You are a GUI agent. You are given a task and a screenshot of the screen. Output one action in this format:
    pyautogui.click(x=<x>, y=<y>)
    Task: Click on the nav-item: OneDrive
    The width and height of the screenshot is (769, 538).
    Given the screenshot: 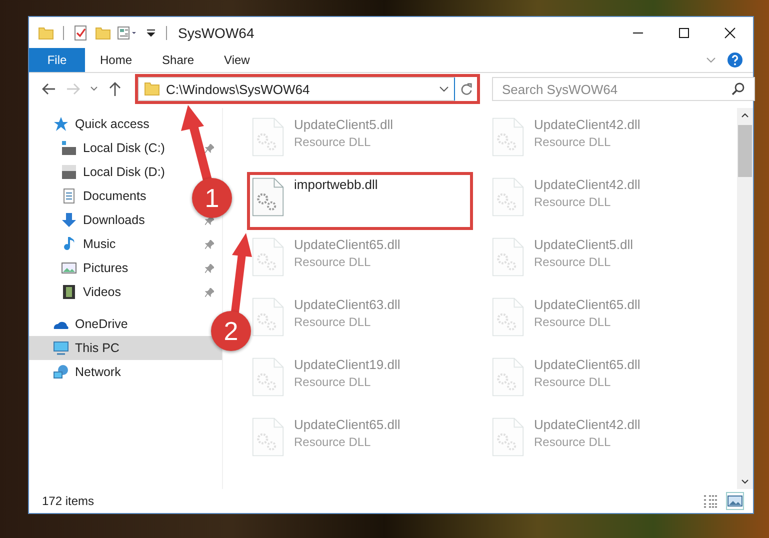 What is the action you would take?
    pyautogui.click(x=80, y=324)
    